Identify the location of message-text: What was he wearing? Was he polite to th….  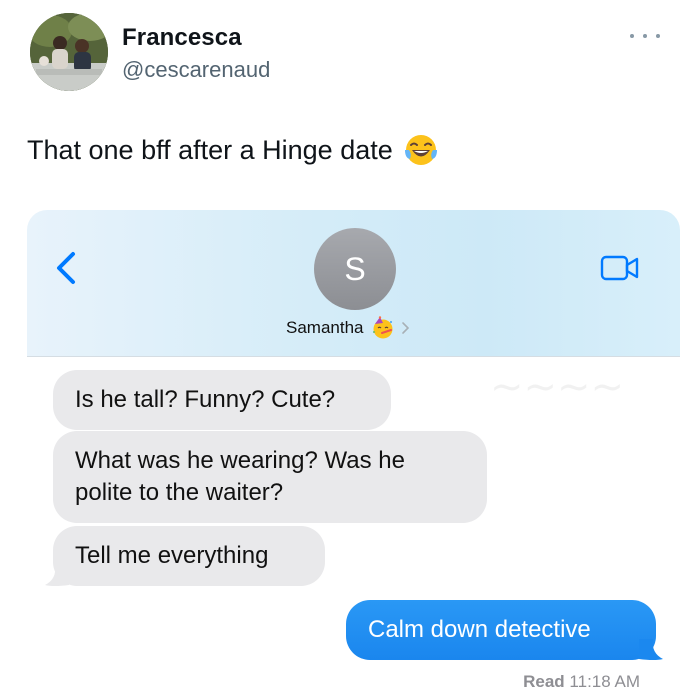
(240, 476).